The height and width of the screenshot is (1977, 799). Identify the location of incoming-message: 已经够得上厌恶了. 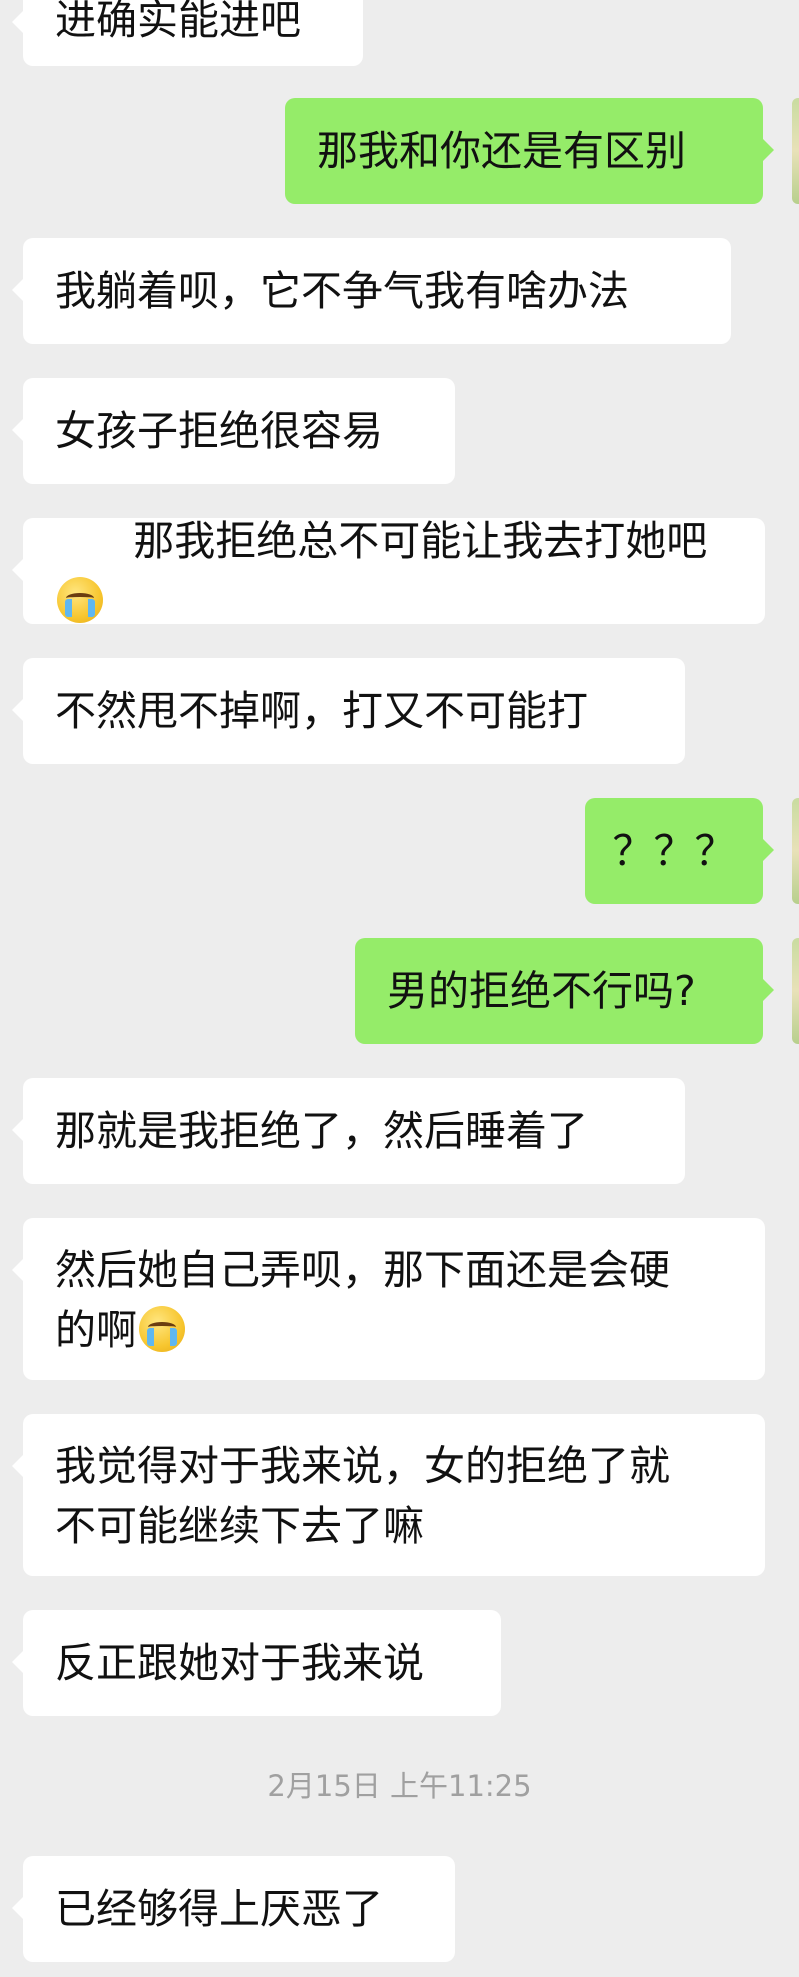
(233, 1909).